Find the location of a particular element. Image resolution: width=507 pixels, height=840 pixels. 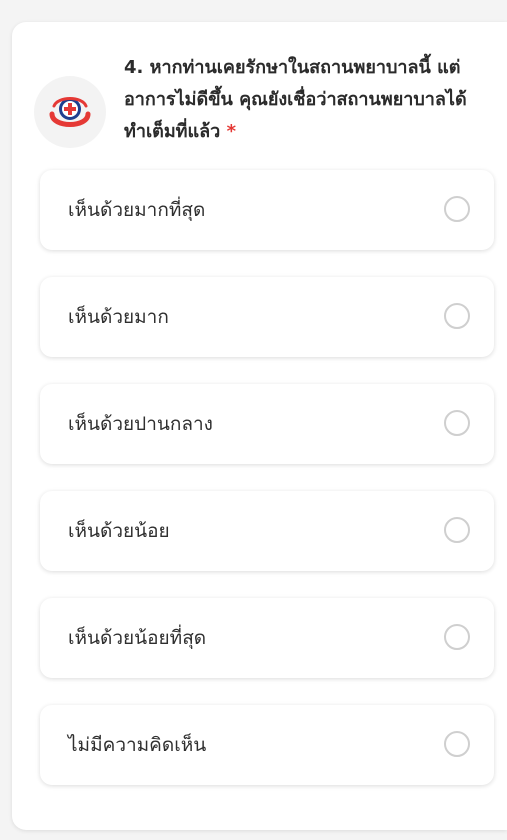

option-label: เห็นด้วยน้อย is located at coordinates (119, 531).